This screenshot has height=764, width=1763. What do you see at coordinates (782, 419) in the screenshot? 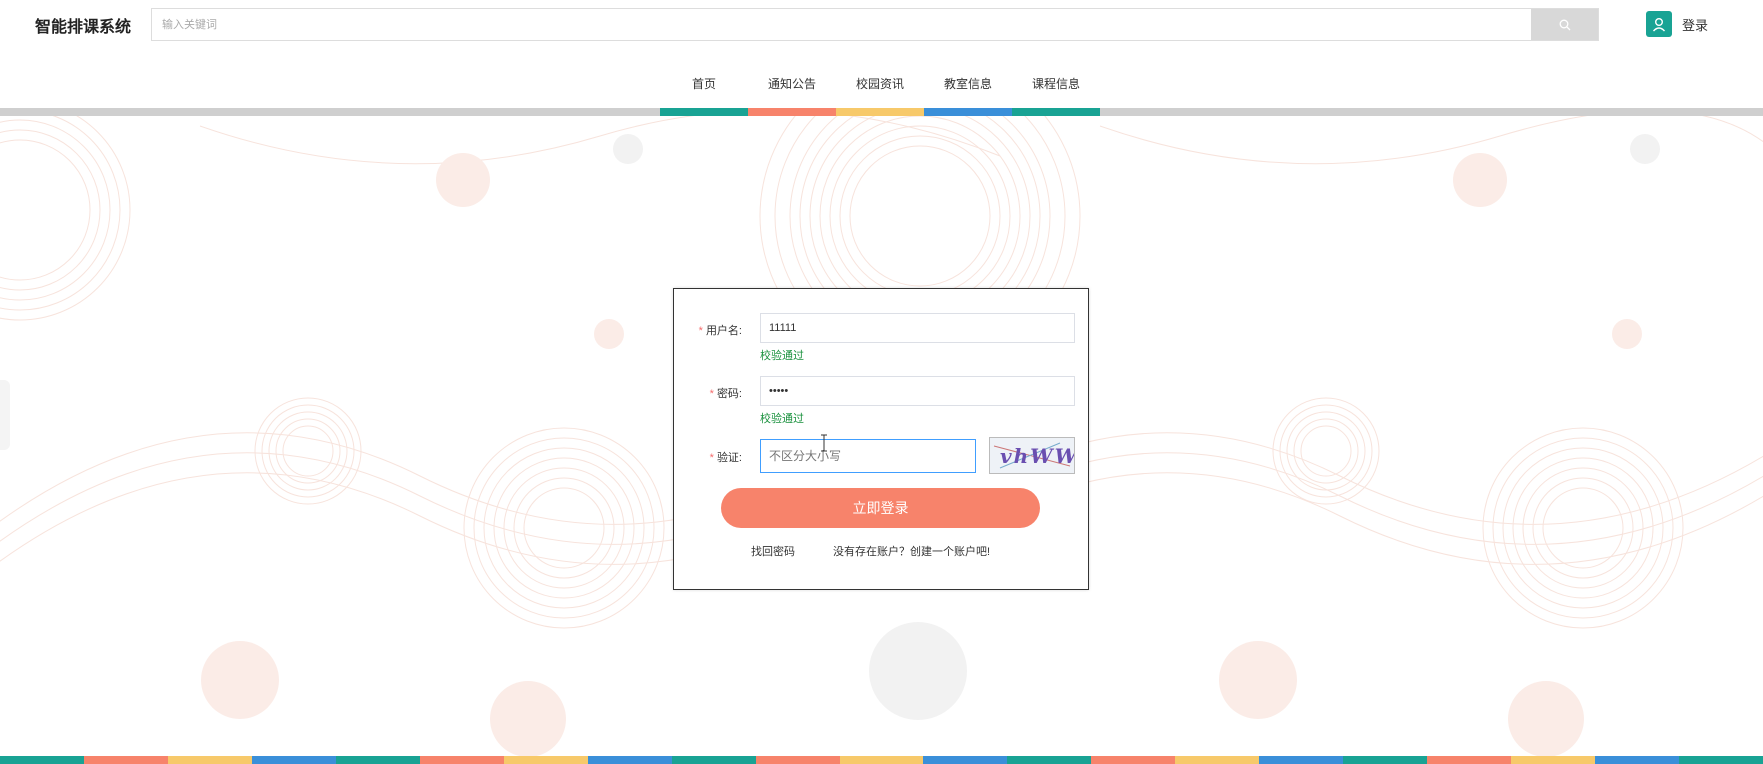
I see `password-validation: 校验通过` at bounding box center [782, 419].